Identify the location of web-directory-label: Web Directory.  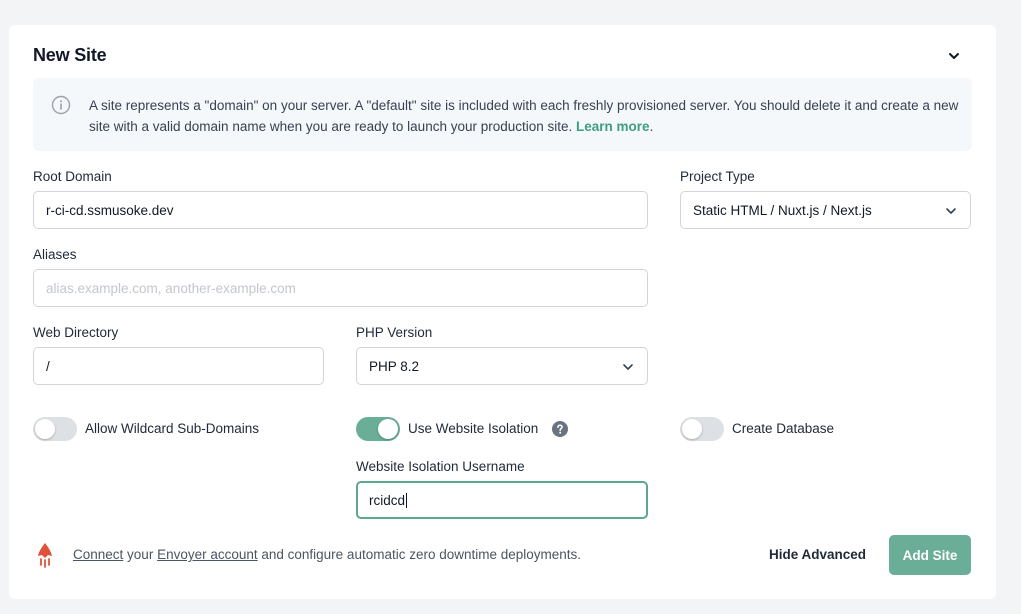
(76, 332).